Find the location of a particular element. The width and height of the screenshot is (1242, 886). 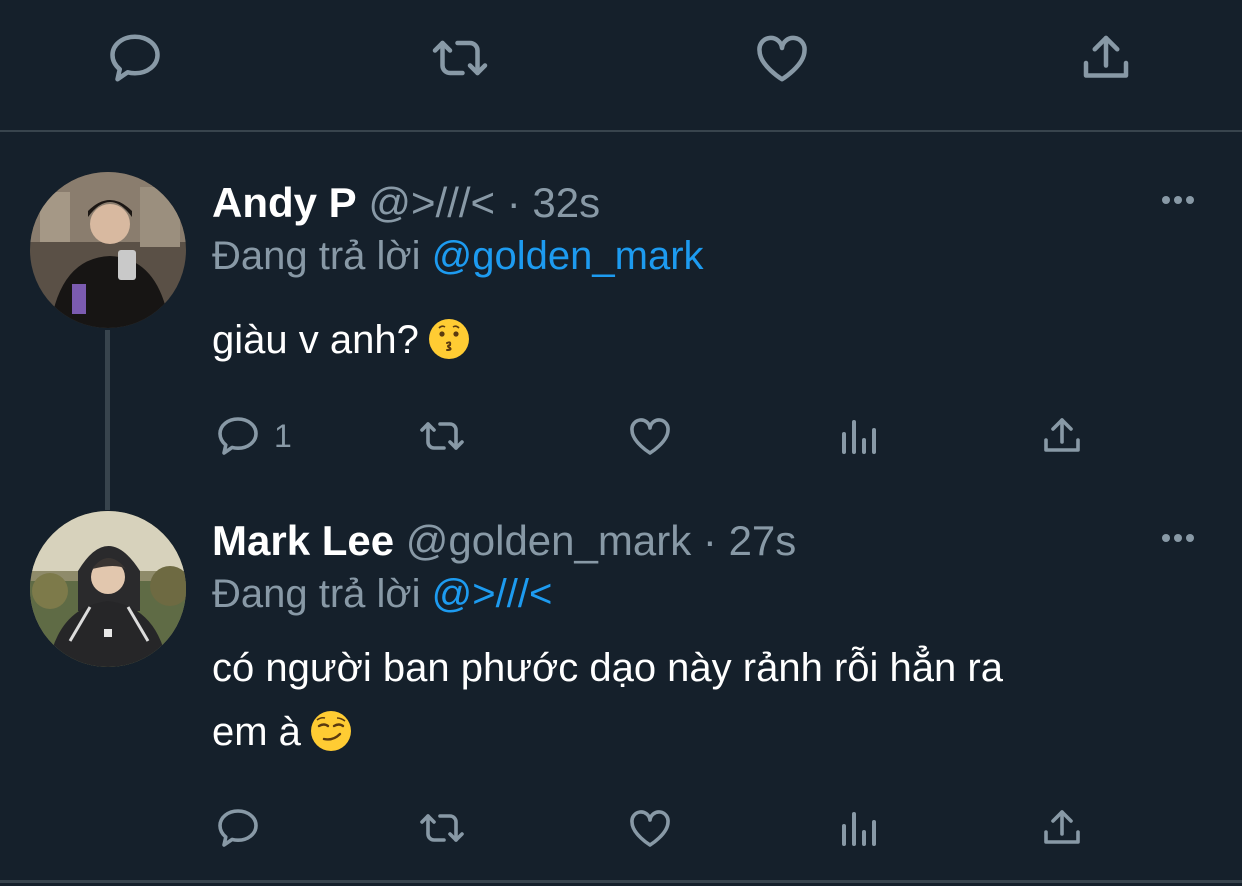

tweet-header: Mark Lee @golden_mark · 27s is located at coordinates (504, 541).